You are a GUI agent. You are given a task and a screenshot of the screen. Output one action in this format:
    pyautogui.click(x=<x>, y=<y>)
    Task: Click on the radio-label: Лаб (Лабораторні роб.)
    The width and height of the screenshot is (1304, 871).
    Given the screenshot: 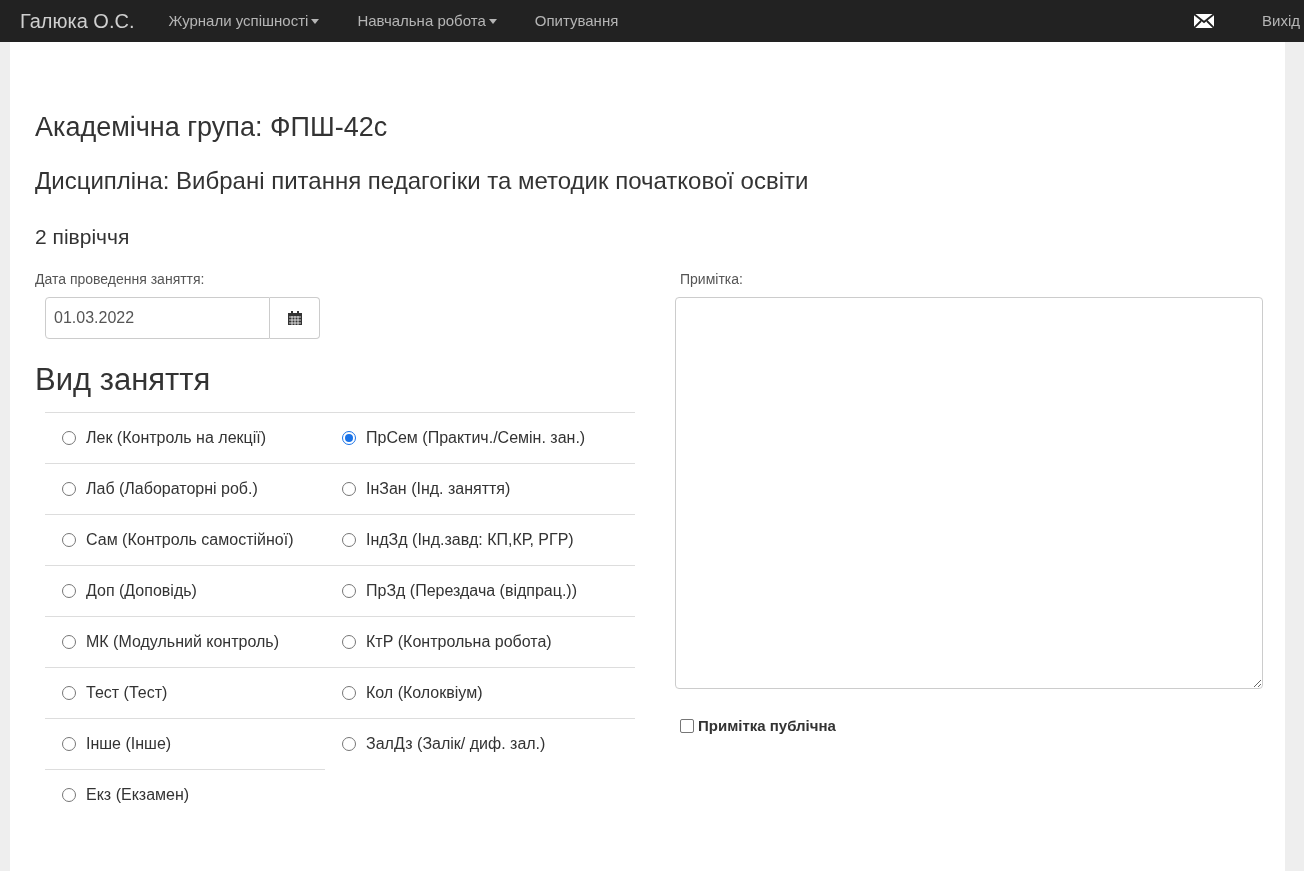 What is the action you would take?
    pyautogui.click(x=199, y=489)
    